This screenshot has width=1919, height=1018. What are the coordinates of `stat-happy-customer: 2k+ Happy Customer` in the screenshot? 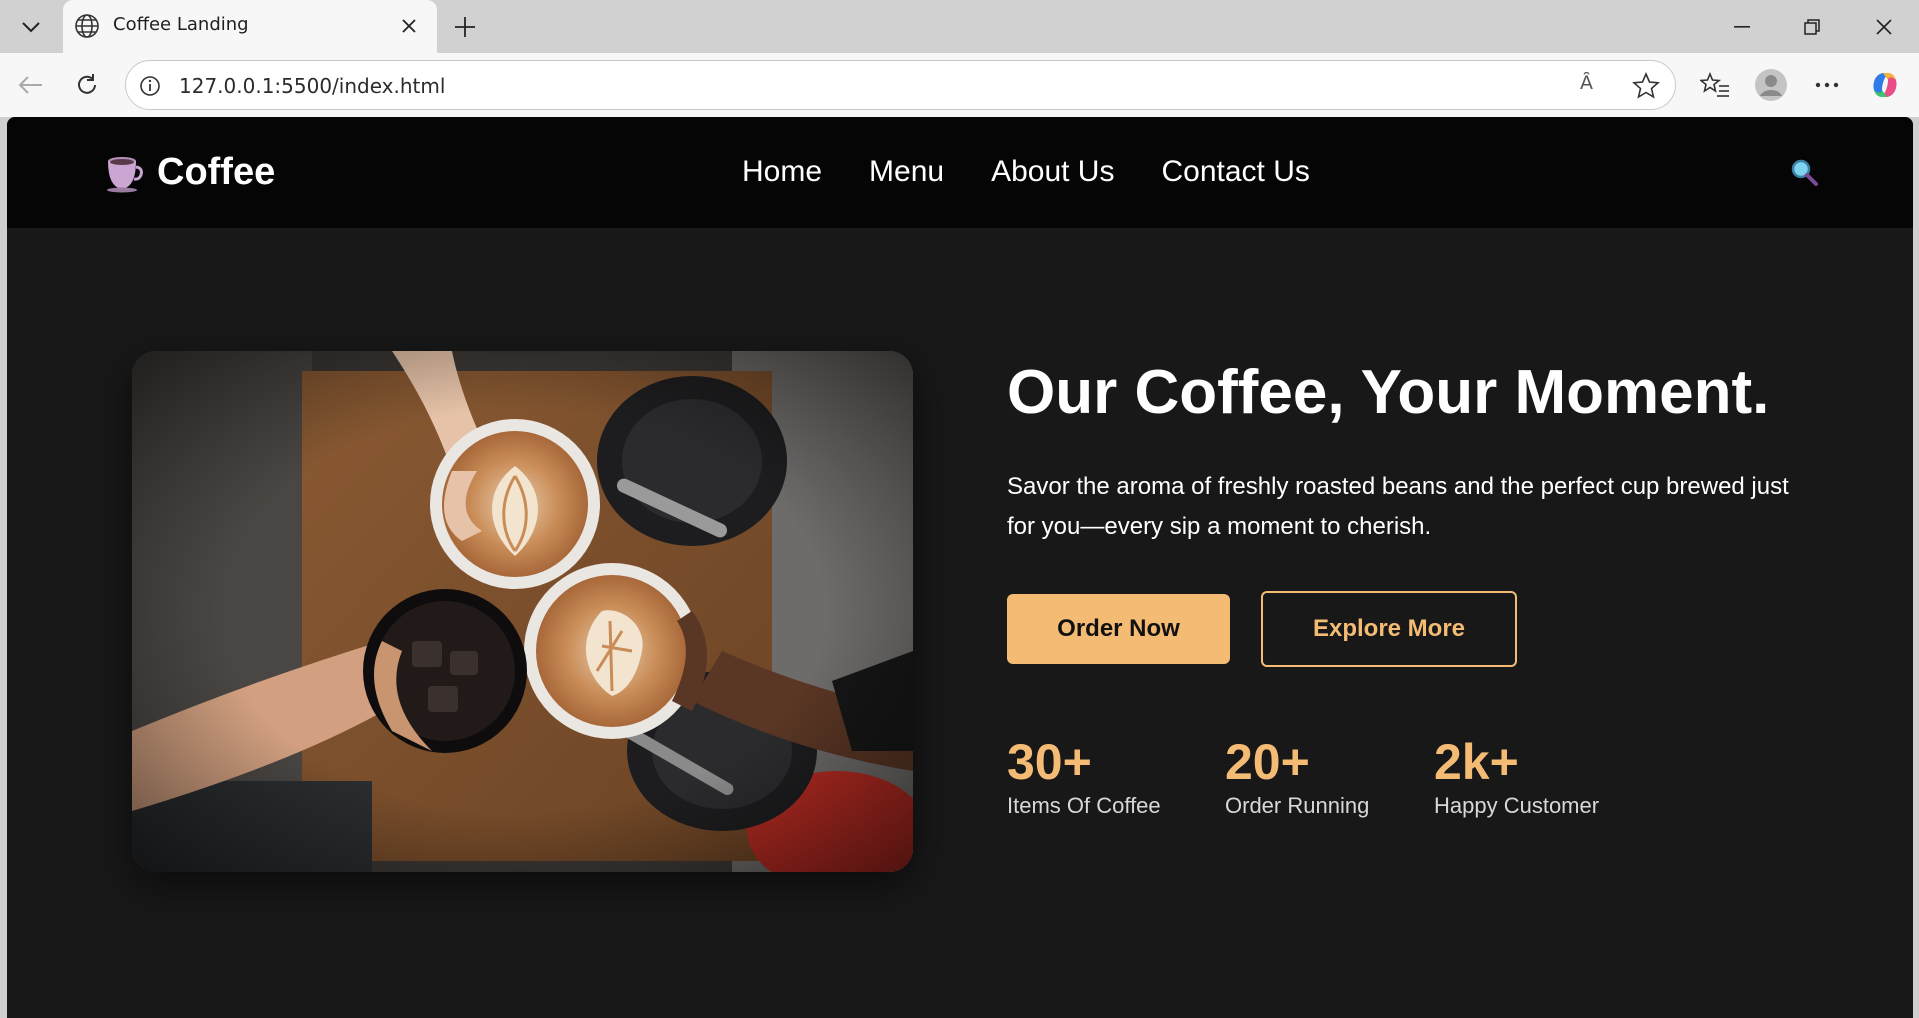 It's located at (1516, 777).